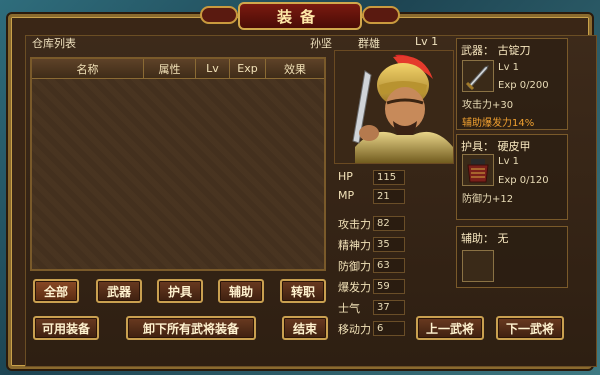 The height and width of the screenshot is (375, 600). I want to click on accessory-slot, so click(478, 266).